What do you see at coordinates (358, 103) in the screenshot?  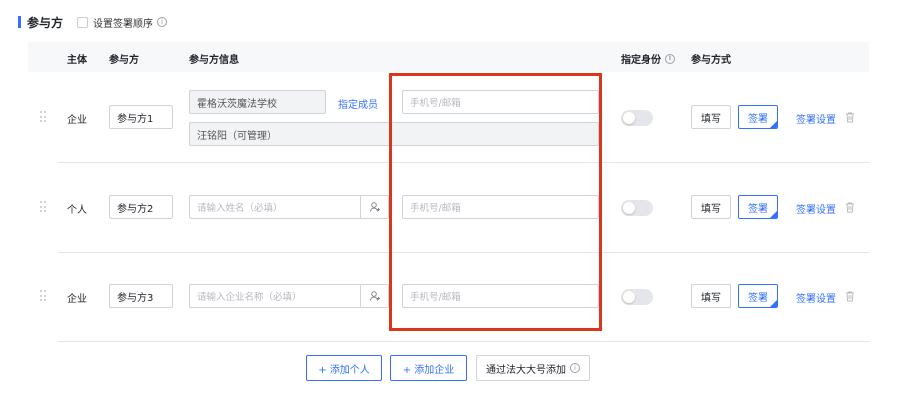 I see `assign-member-link: 指定成员` at bounding box center [358, 103].